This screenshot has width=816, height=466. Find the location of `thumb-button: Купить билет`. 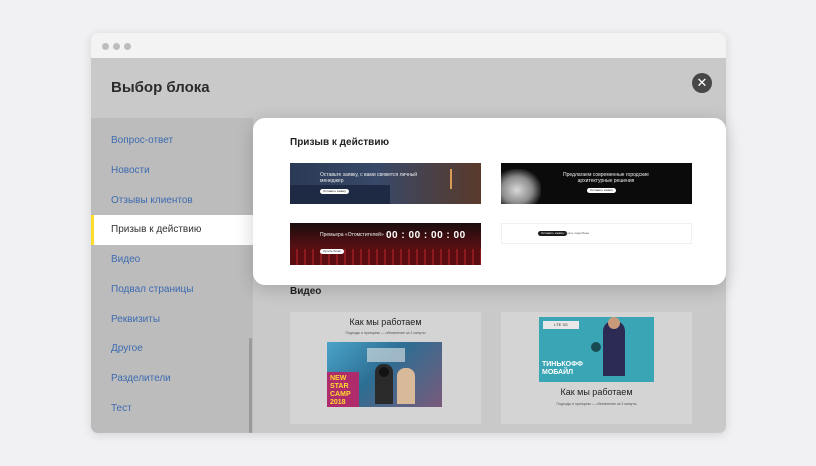

thumb-button: Купить билет is located at coordinates (332, 251).